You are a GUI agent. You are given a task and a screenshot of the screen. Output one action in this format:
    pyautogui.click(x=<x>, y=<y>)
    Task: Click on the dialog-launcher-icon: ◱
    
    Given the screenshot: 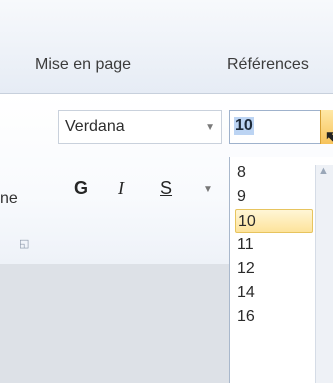 What is the action you would take?
    pyautogui.click(x=24, y=243)
    